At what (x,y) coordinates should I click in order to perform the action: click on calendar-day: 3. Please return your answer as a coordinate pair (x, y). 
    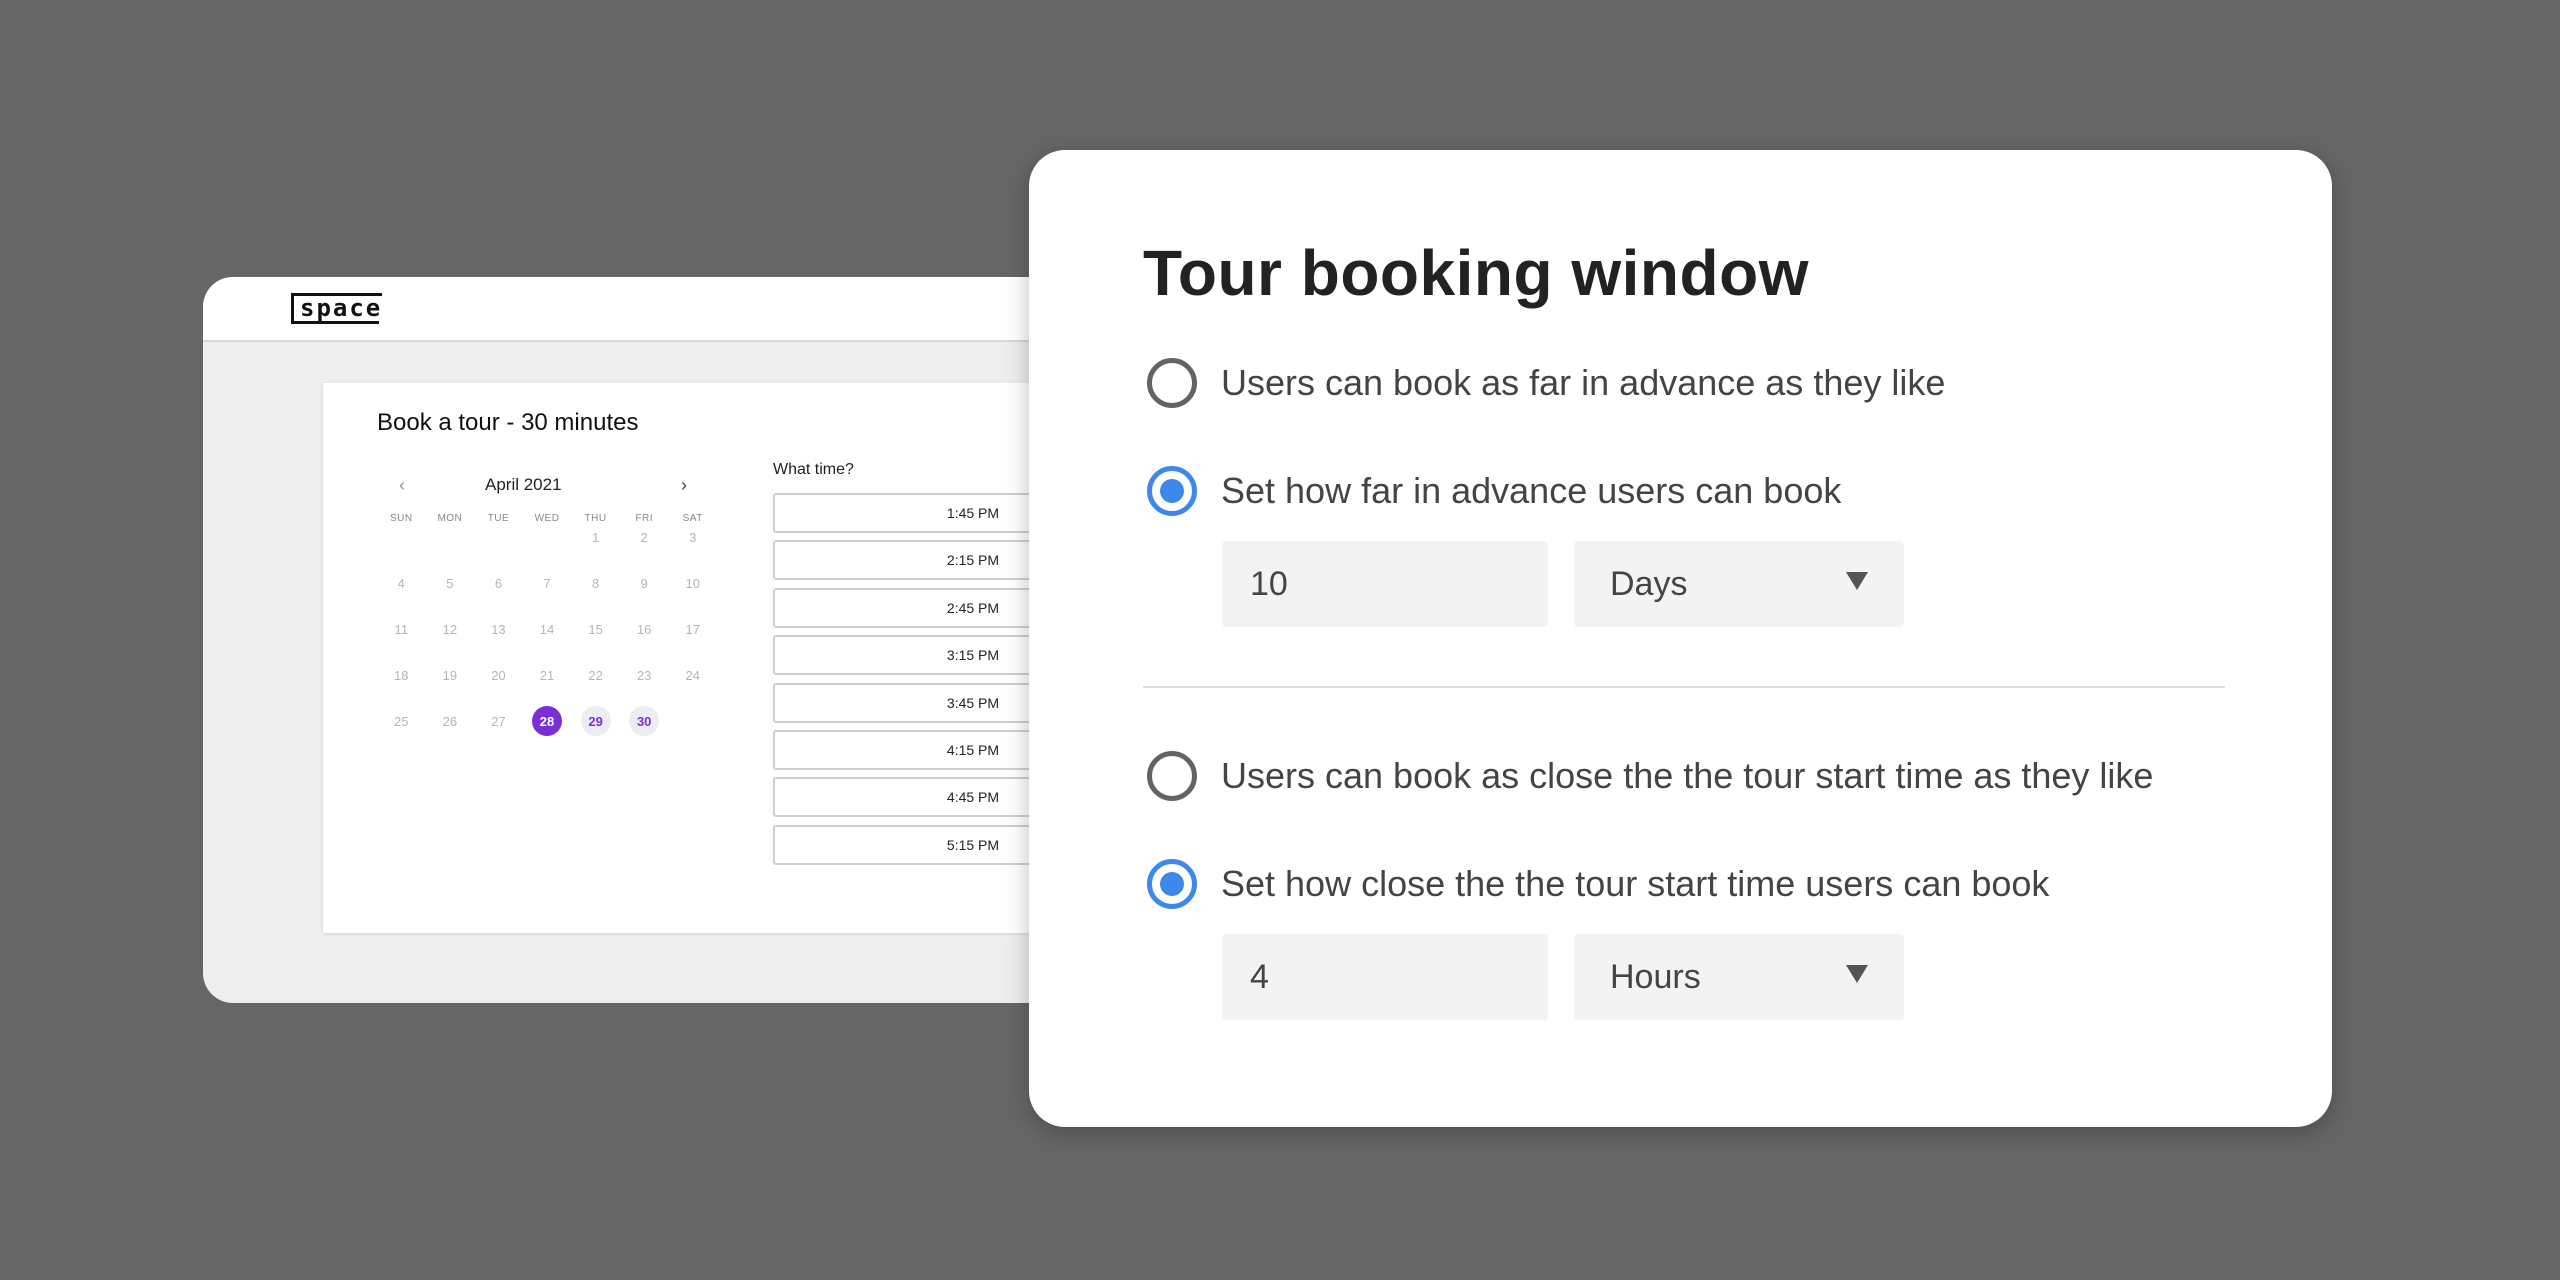
    Looking at the image, I should click on (692, 537).